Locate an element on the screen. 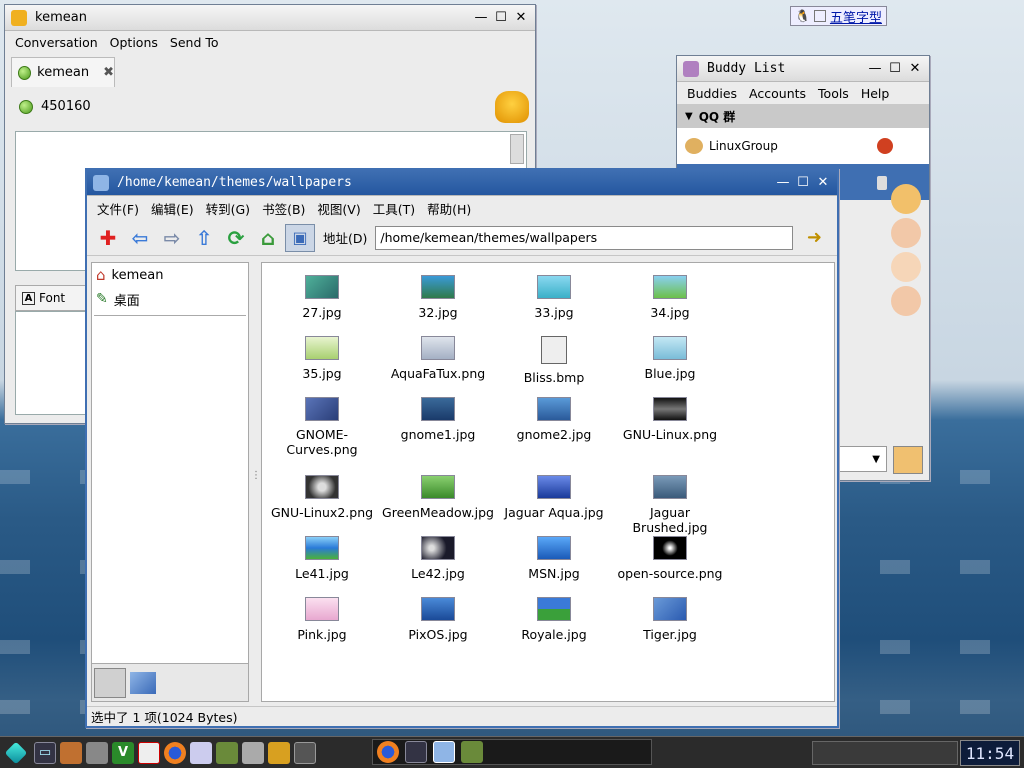 This screenshot has width=1024, height=768. file-item: Blue.jpg is located at coordinates (670, 358).